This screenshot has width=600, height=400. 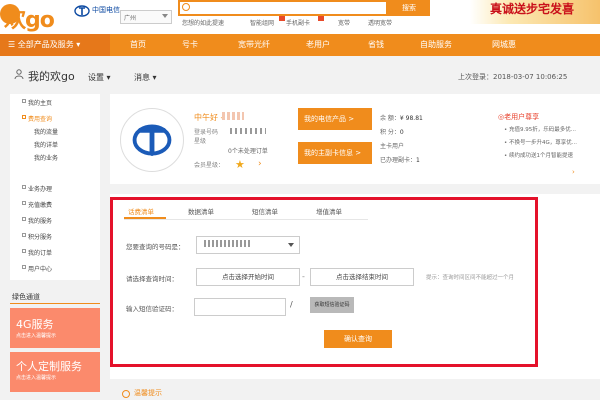 What do you see at coordinates (409, 8) in the screenshot?
I see `search-button: 搜索` at bounding box center [409, 8].